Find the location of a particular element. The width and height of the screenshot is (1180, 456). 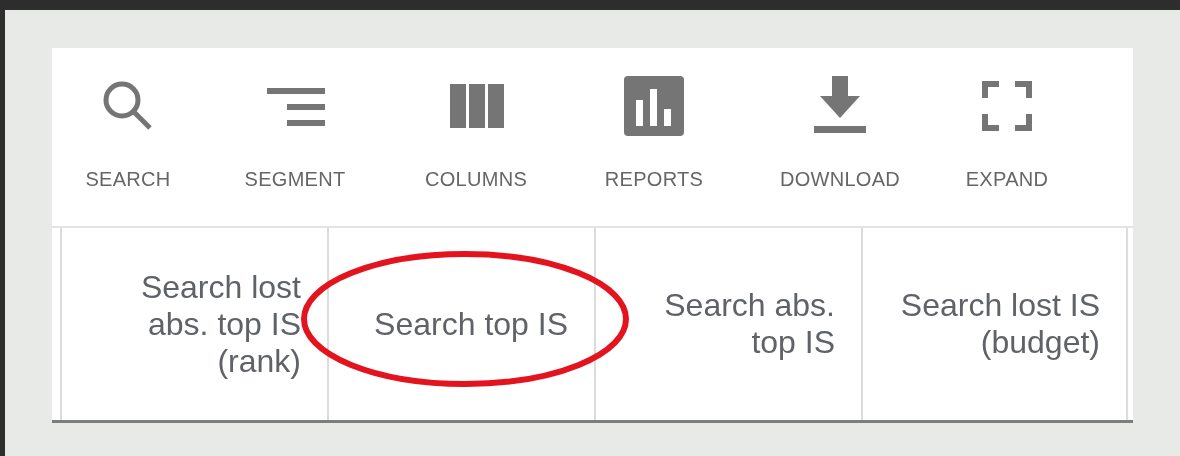

toolbar-button: REPORTS is located at coordinates (654, 137).